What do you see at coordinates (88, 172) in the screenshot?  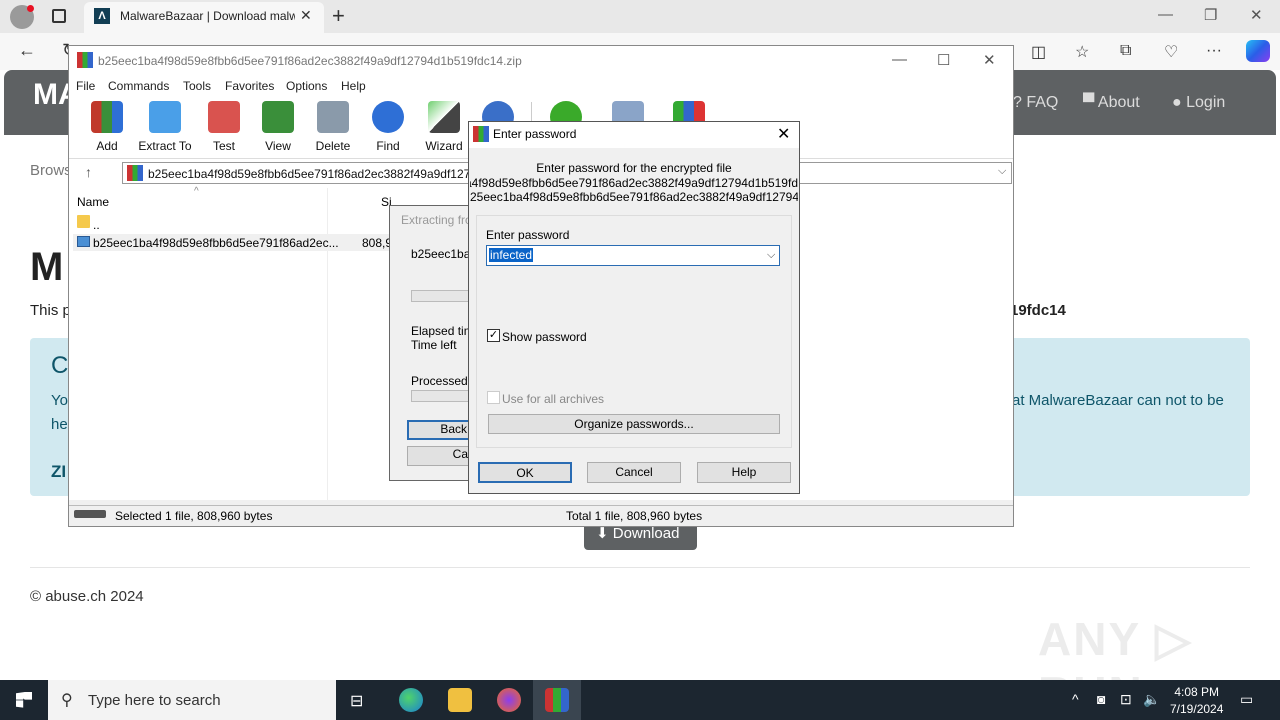 I see `up-folder-button: ↑` at bounding box center [88, 172].